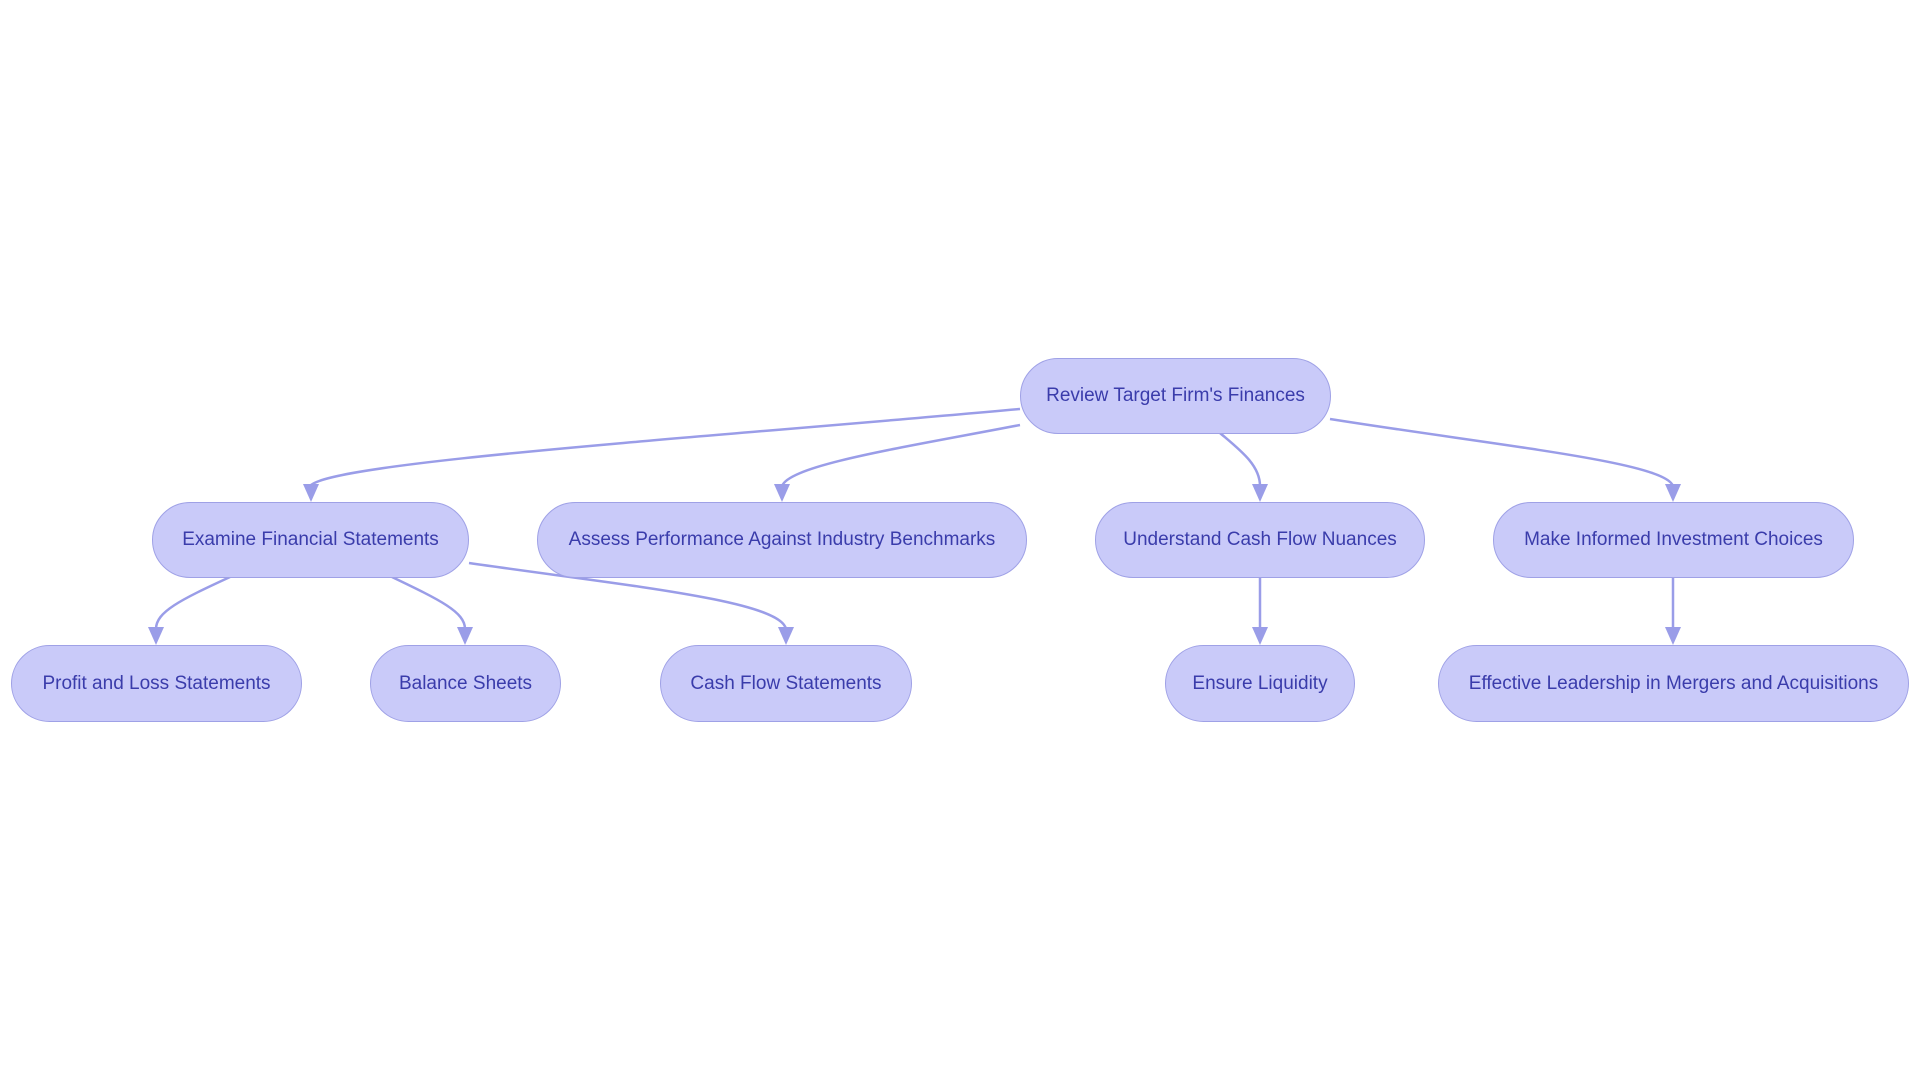 The image size is (1920, 1080). I want to click on node-review-target-firms-finances: Review Target Firm's Finances, so click(1175, 396).